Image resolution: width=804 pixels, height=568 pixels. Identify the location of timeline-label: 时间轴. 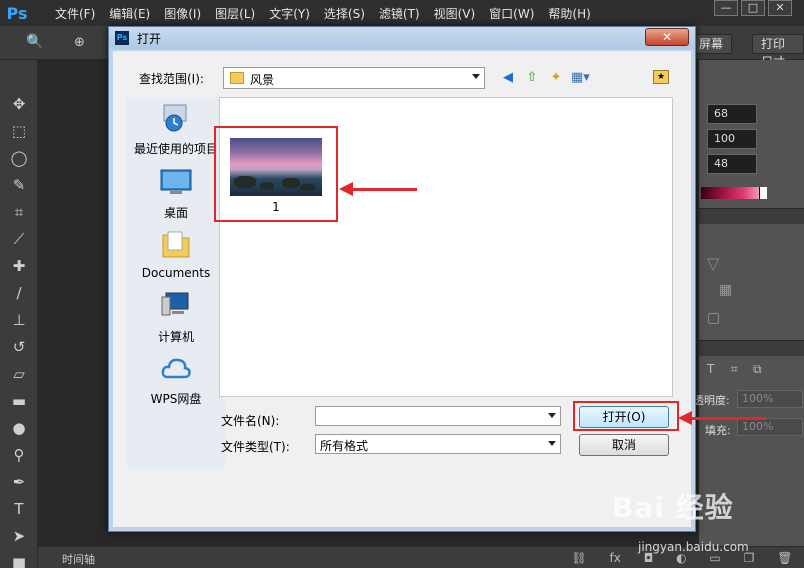
(78, 559).